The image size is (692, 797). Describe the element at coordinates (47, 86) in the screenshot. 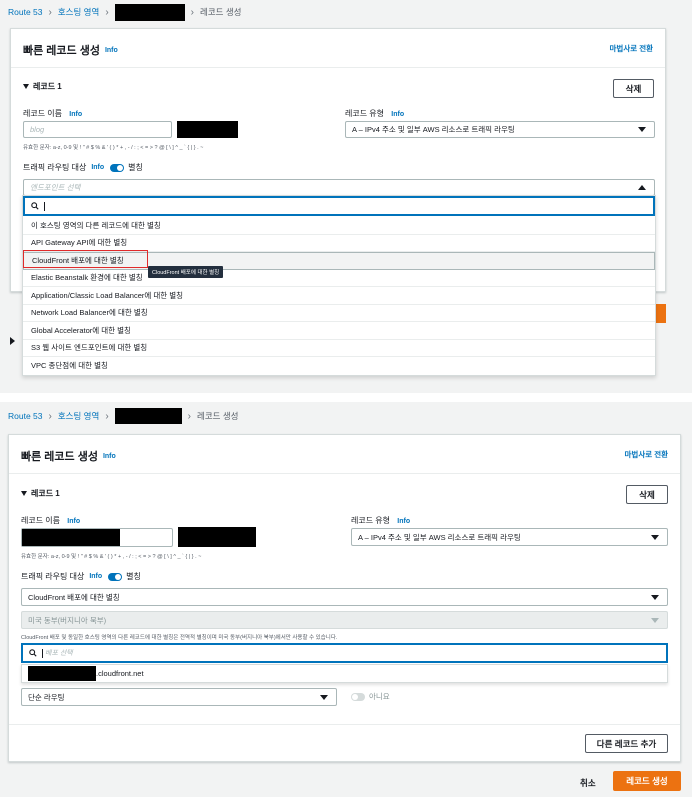

I see `record-section-title: 레코드 1` at that location.